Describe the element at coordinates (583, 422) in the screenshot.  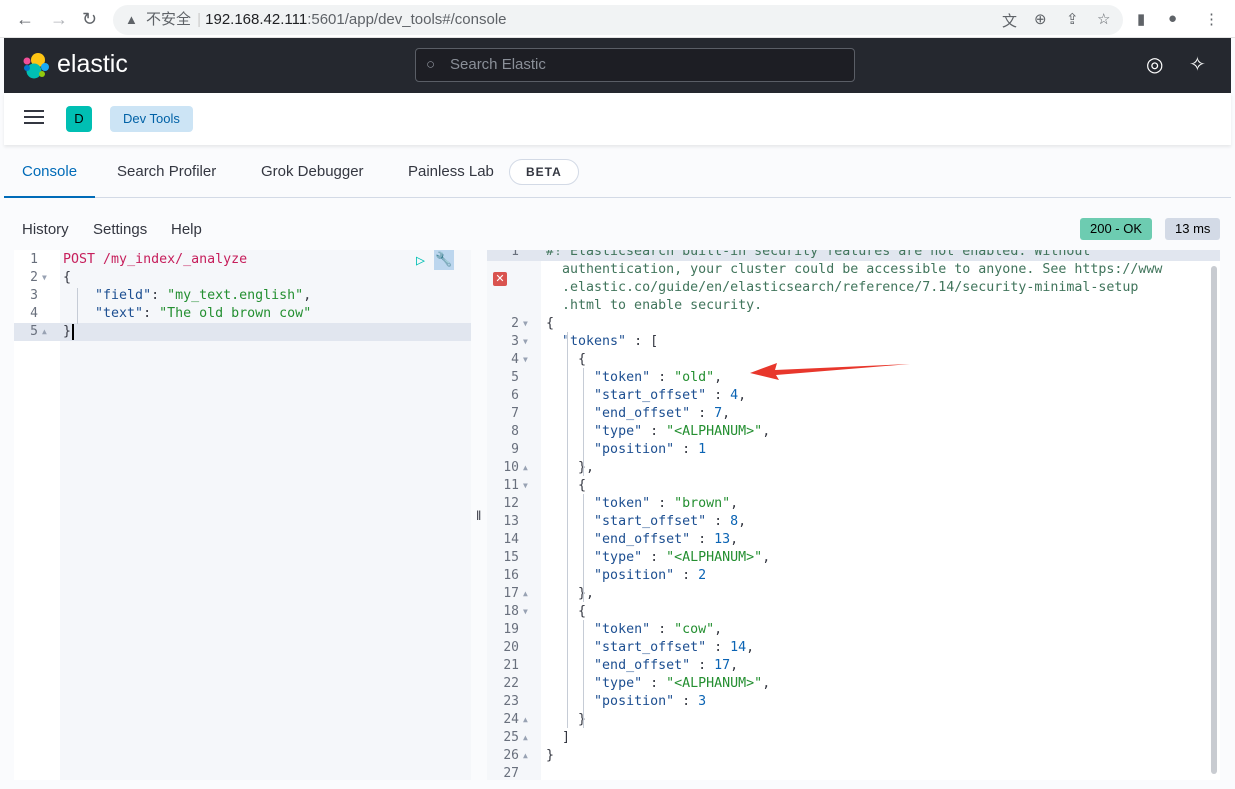
I see `indent-guide` at that location.